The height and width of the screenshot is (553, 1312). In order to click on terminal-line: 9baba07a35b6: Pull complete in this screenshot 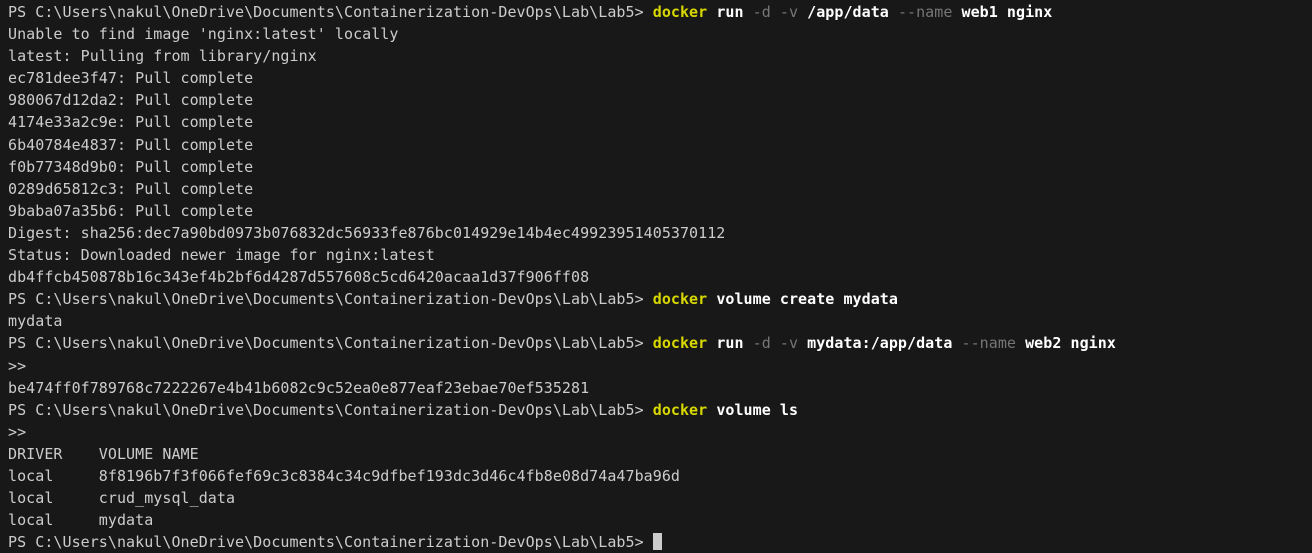, I will do `click(658, 211)`.